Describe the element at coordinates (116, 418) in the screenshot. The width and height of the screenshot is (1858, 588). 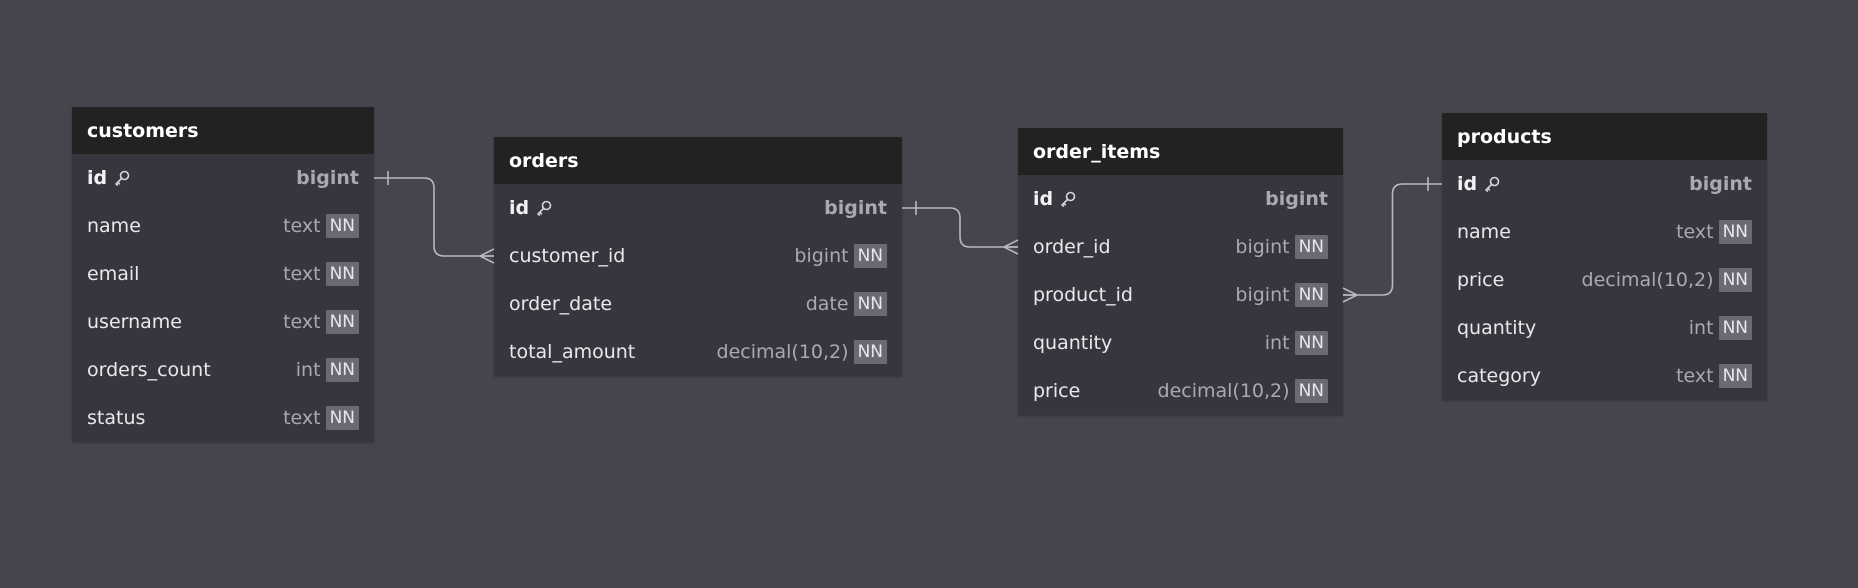
I see `column-name: status` at that location.